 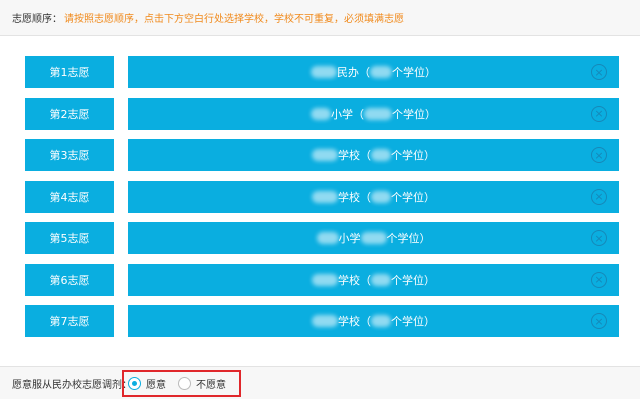 I want to click on choice-row: 第4志愿 学校（ 个学位） ×, so click(x=322, y=196).